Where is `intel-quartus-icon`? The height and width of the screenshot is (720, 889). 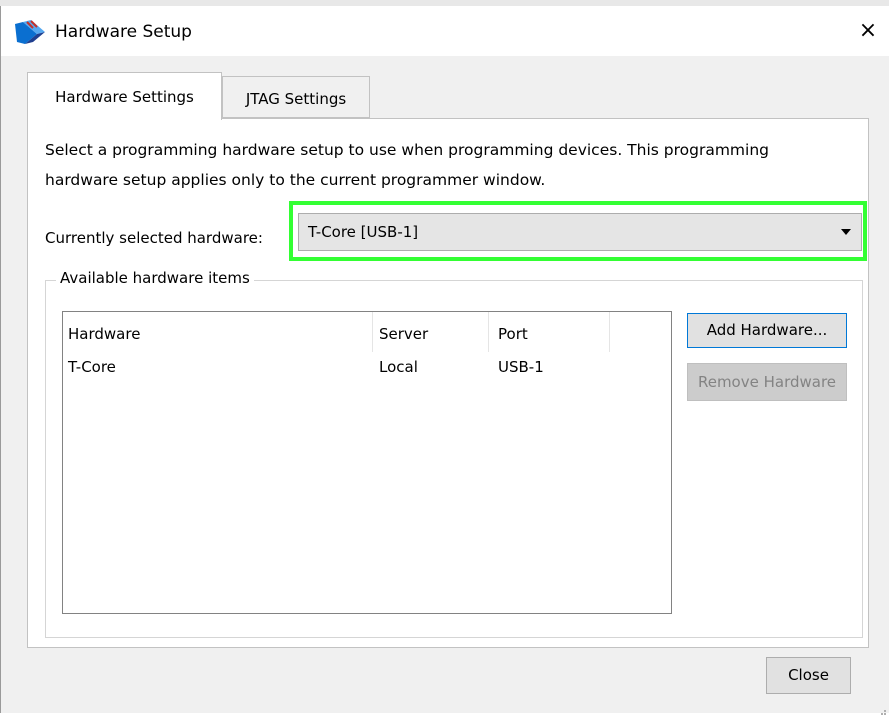
intel-quartus-icon is located at coordinates (30, 33).